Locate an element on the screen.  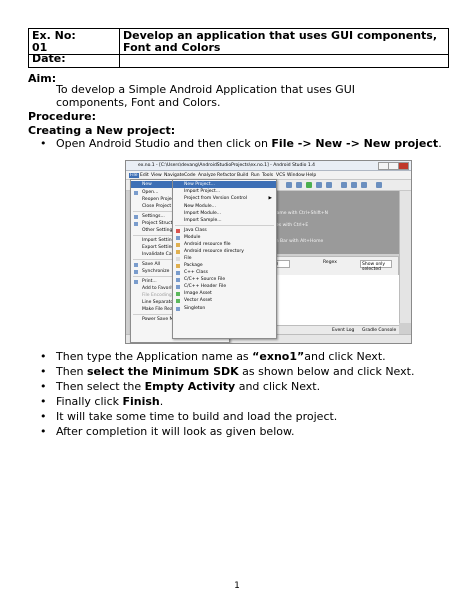
new-menu-java-class: Java Class is located at coordinates (224, 230).